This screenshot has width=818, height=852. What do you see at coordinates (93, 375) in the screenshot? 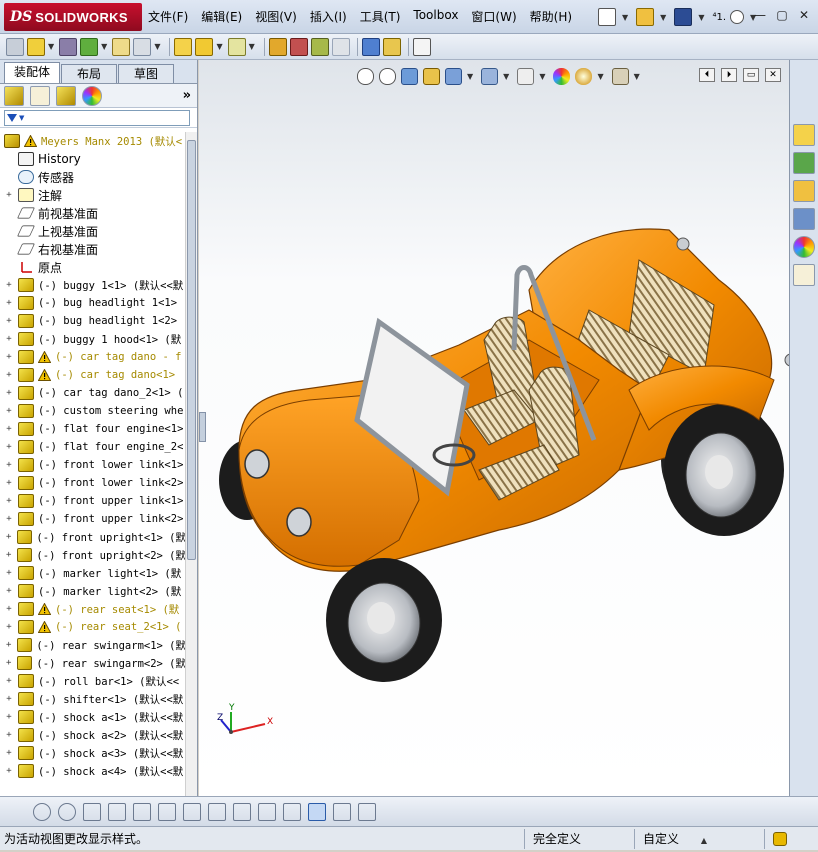
I see `component-row: + (-) car tag dano<1>` at bounding box center [93, 375].